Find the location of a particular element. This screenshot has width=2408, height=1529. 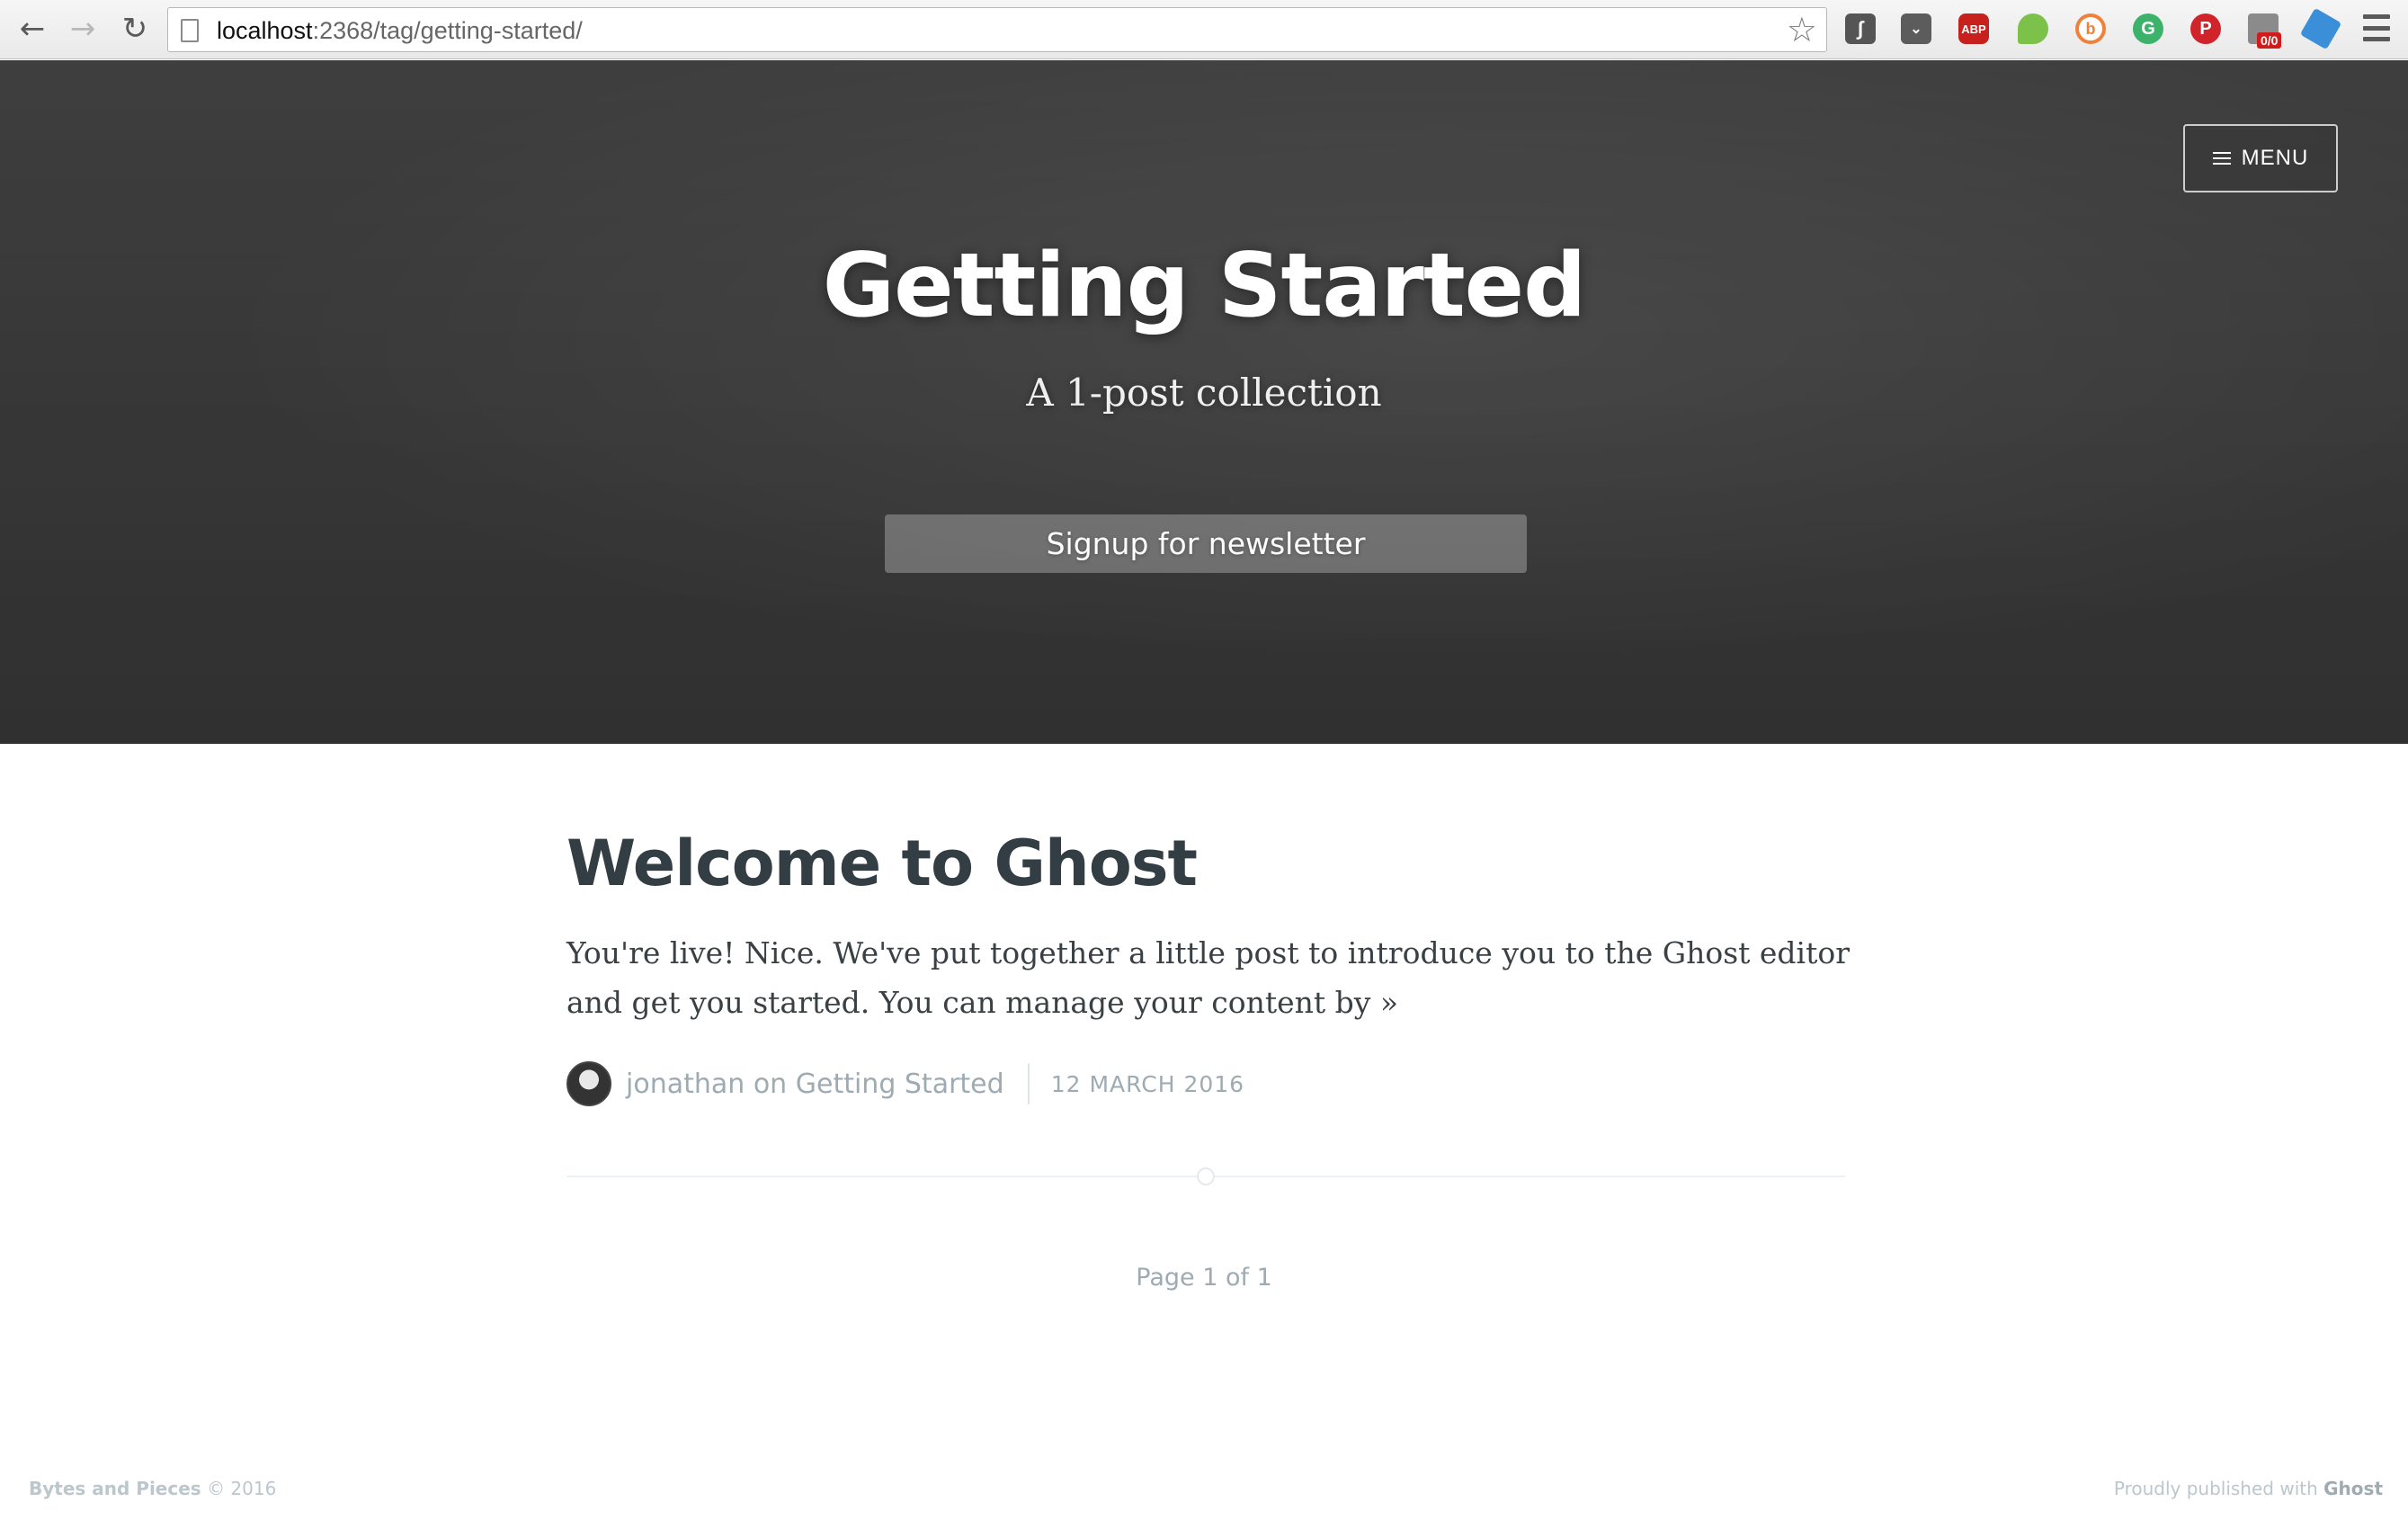

separator-dot is located at coordinates (1206, 1176).